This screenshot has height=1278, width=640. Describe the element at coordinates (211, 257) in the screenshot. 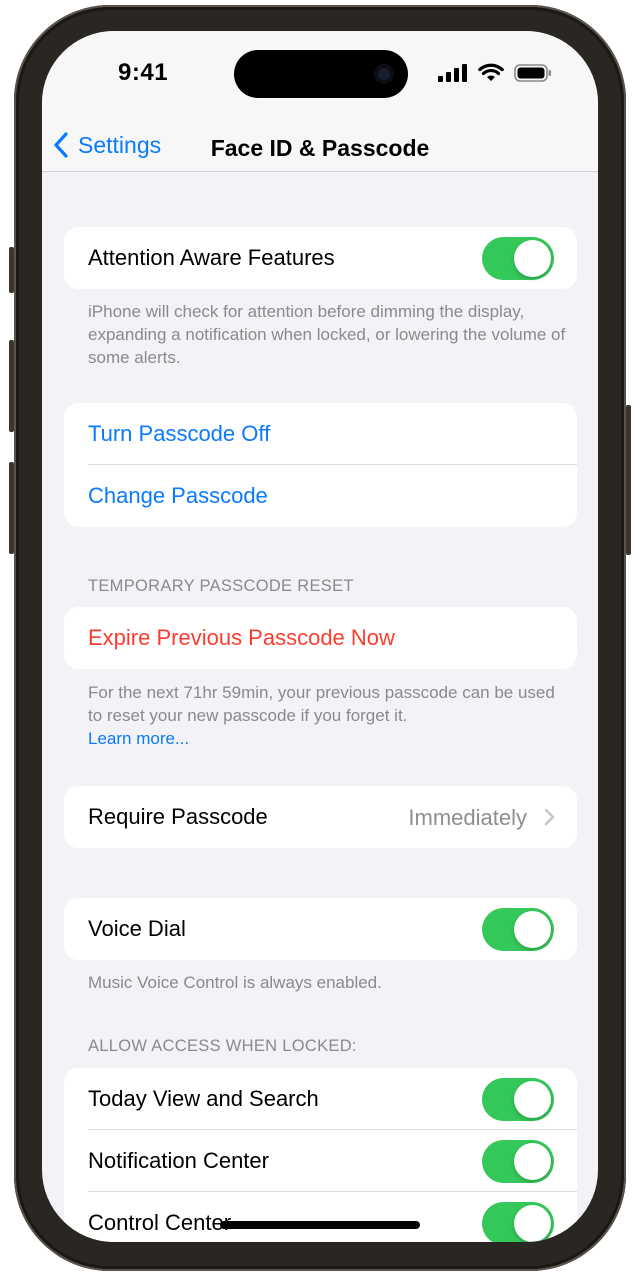

I see `attention-aware-label: Attention Aware Features` at that location.